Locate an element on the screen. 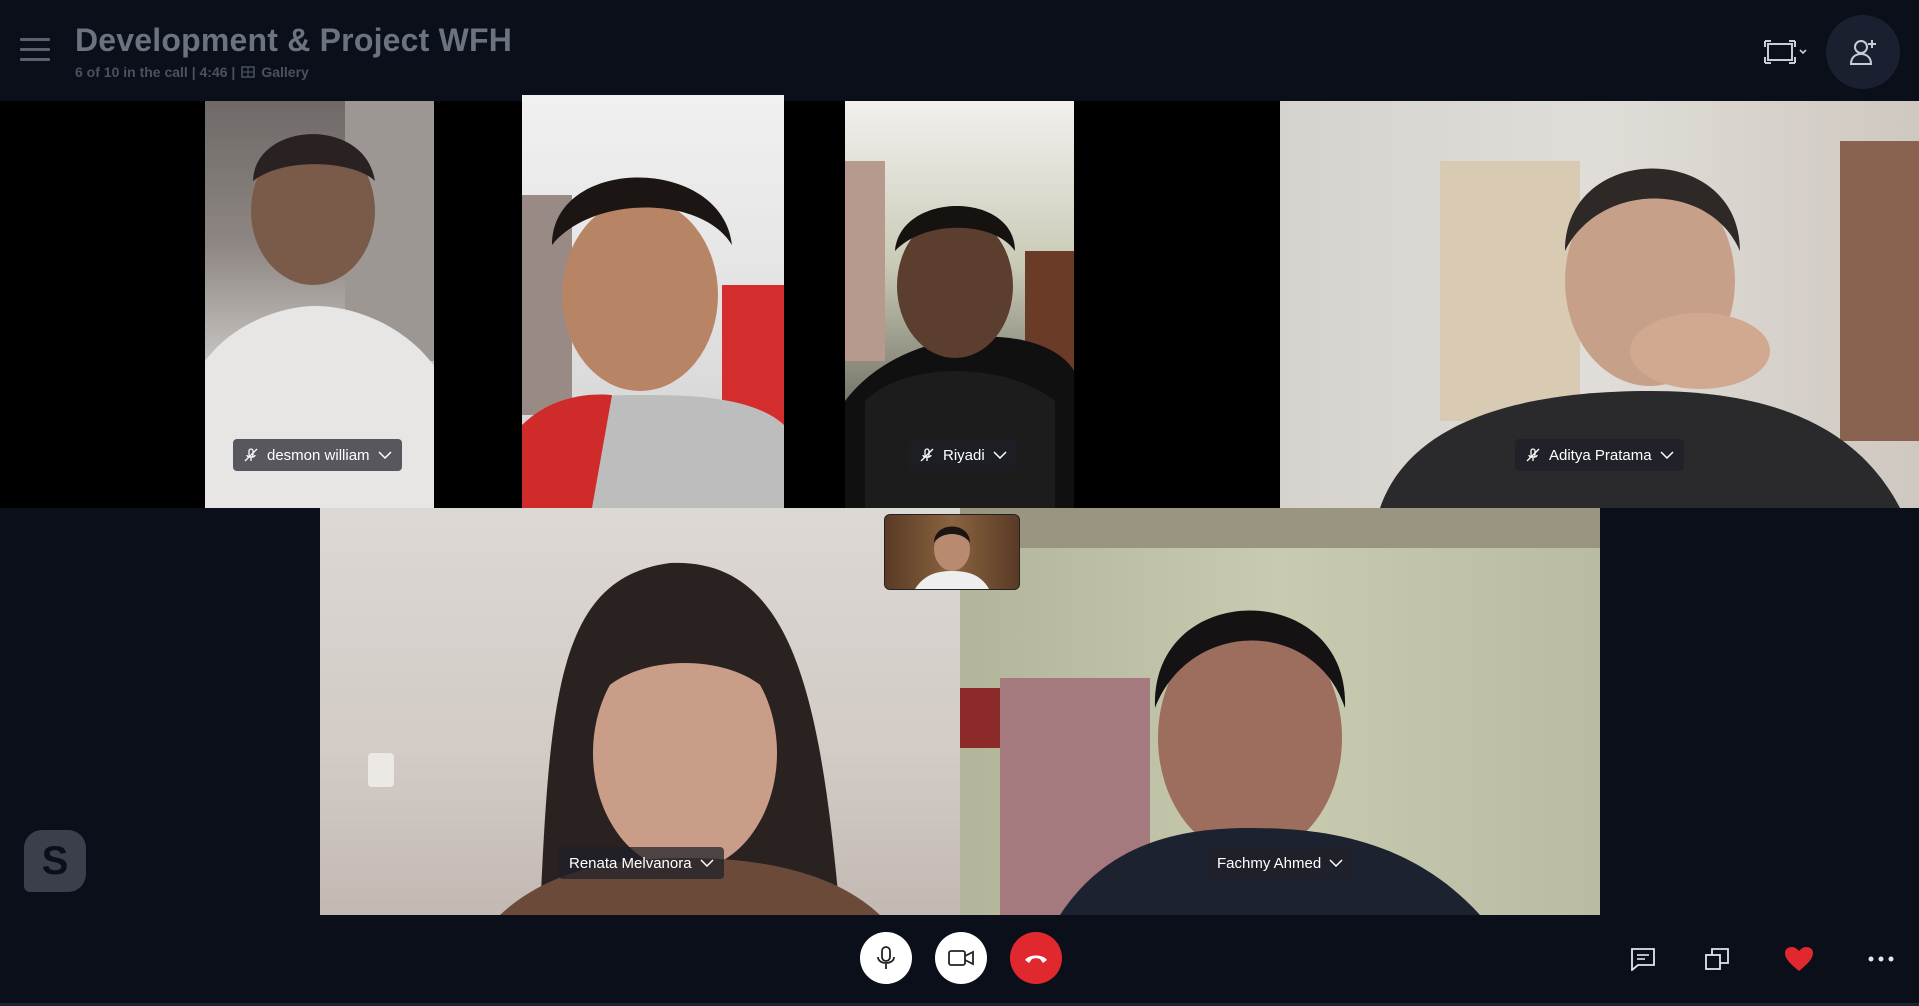 This screenshot has height=1006, width=1919. more-options-button is located at coordinates (1881, 959).